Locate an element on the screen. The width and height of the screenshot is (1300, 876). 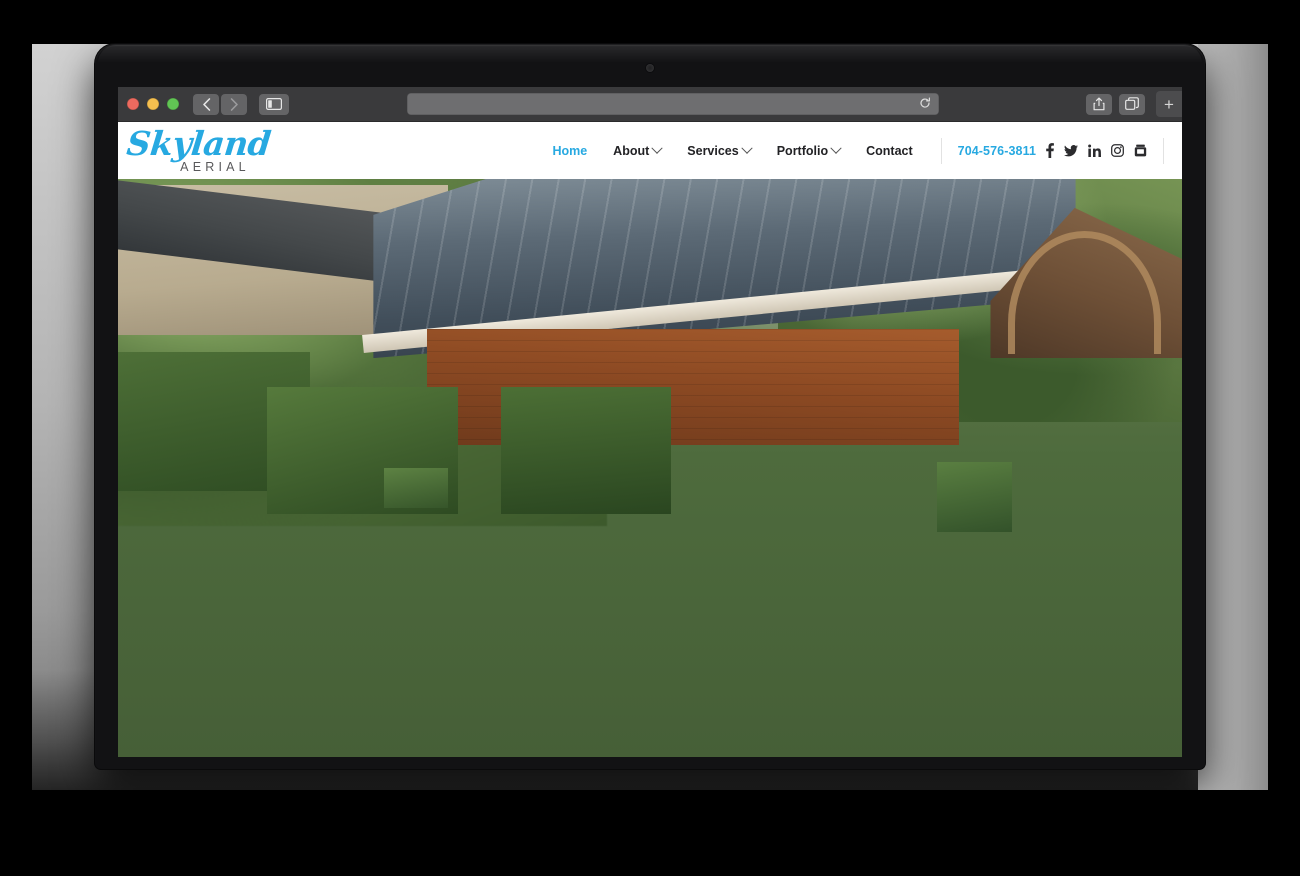
nav-item-contact: Contact is located at coordinates (889, 151).